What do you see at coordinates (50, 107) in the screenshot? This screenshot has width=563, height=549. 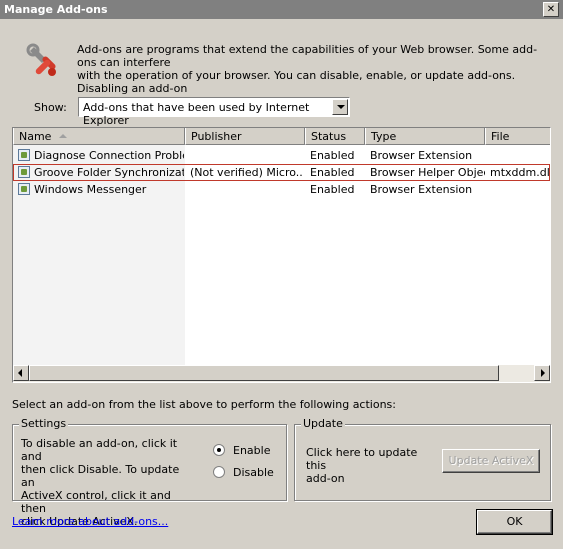 I see `show-label: Show:` at bounding box center [50, 107].